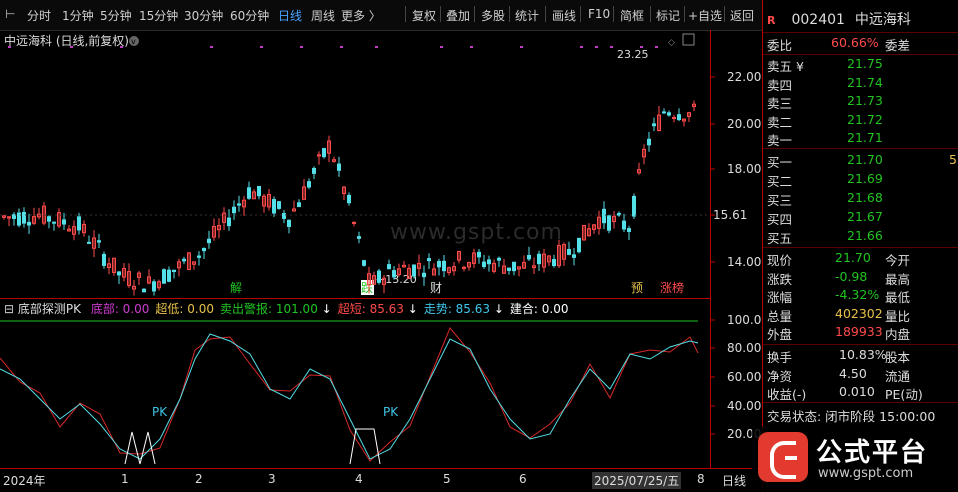 This screenshot has height=492, width=958. I want to click on tab-1min: 1分钟, so click(78, 15).